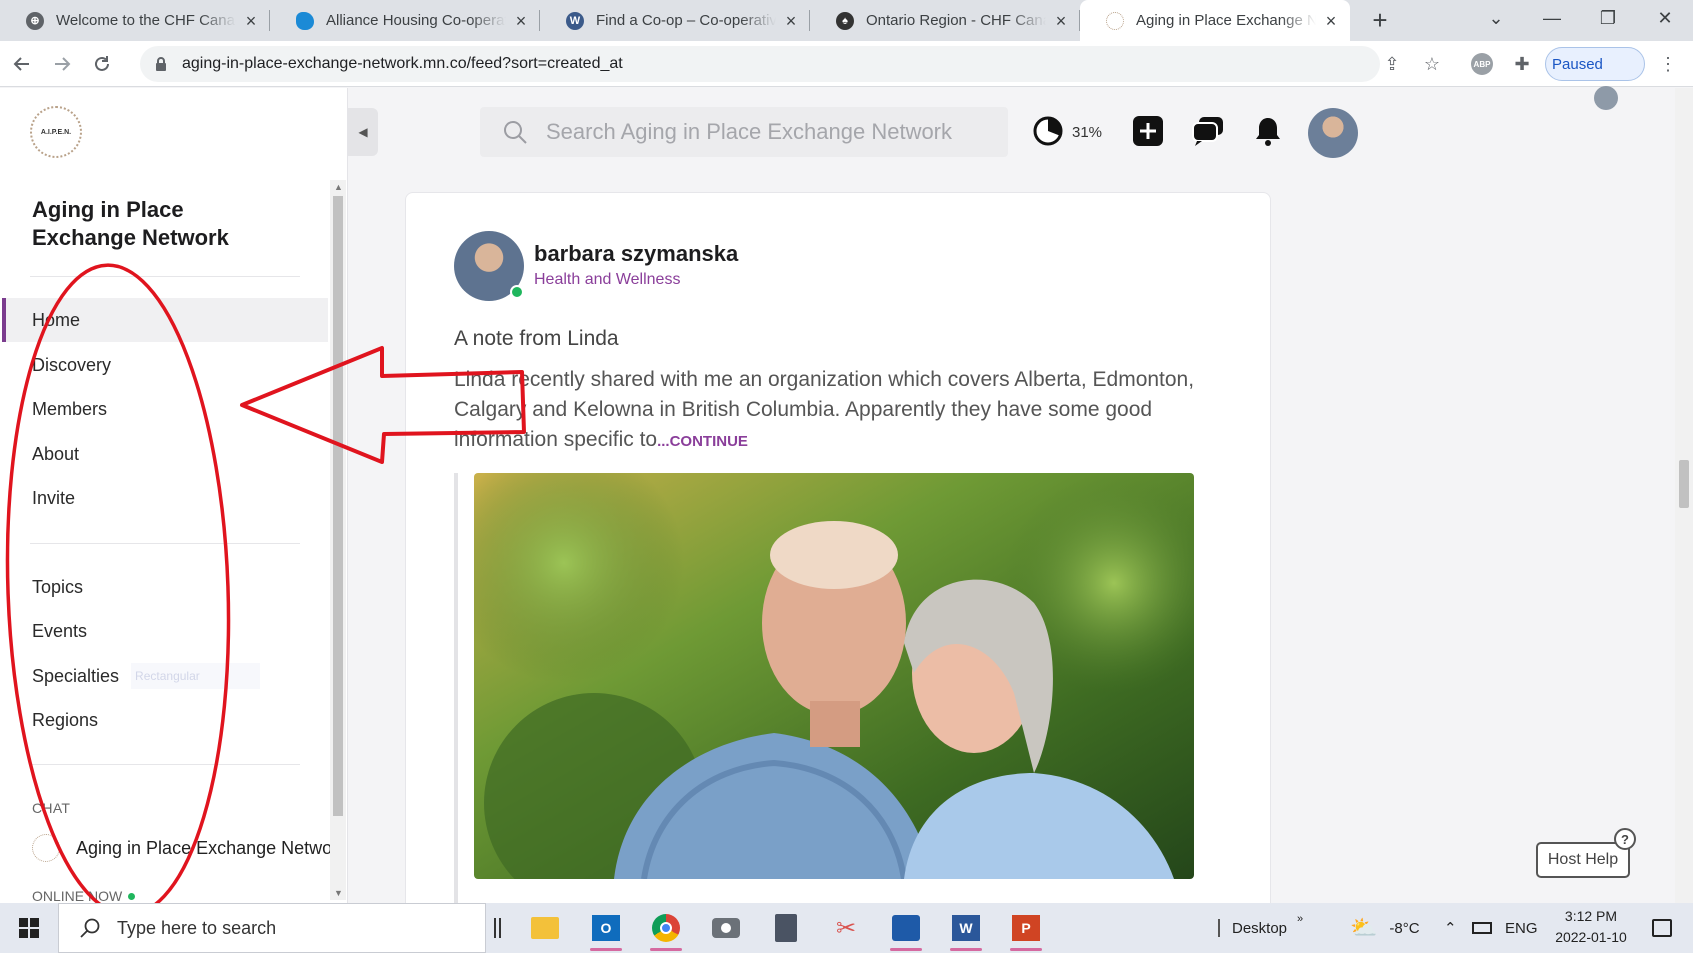  Describe the element at coordinates (405, 20) in the screenshot. I see `browser-tab: Alliance Housing Co-operative ×` at that location.